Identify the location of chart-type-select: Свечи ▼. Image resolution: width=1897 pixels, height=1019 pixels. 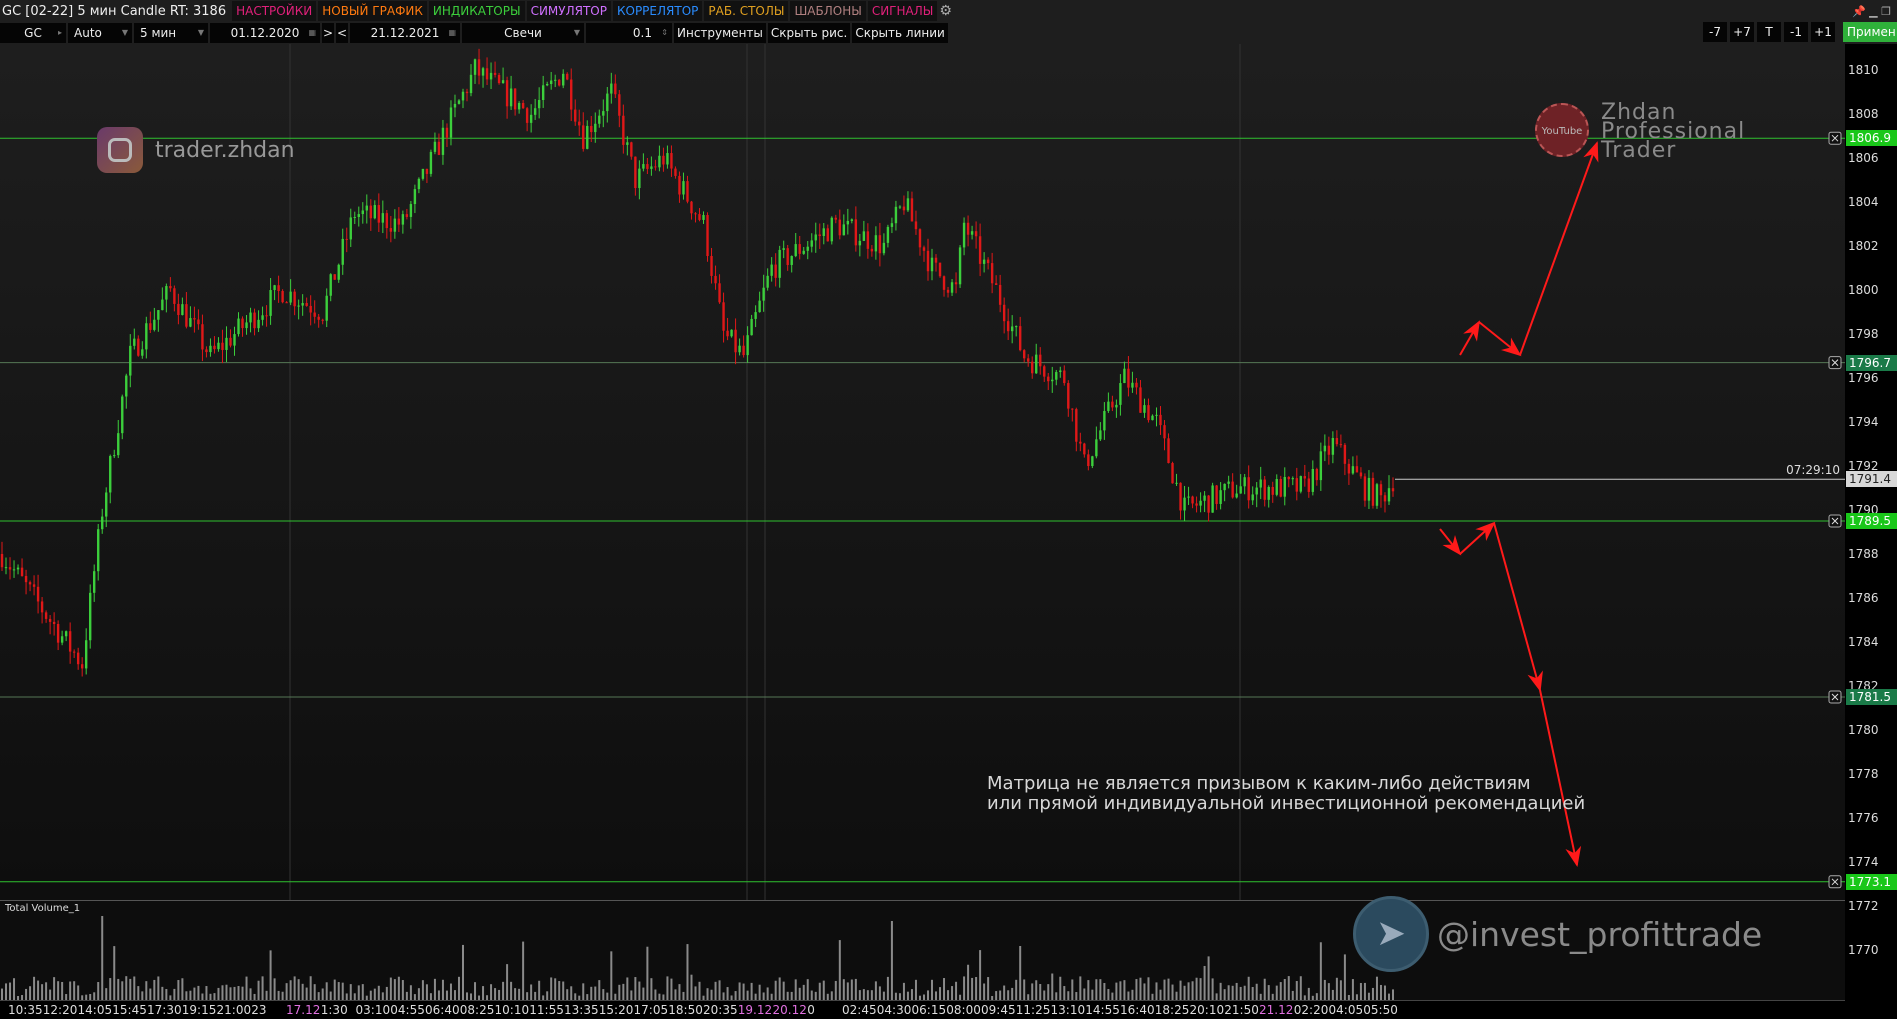
(523, 33).